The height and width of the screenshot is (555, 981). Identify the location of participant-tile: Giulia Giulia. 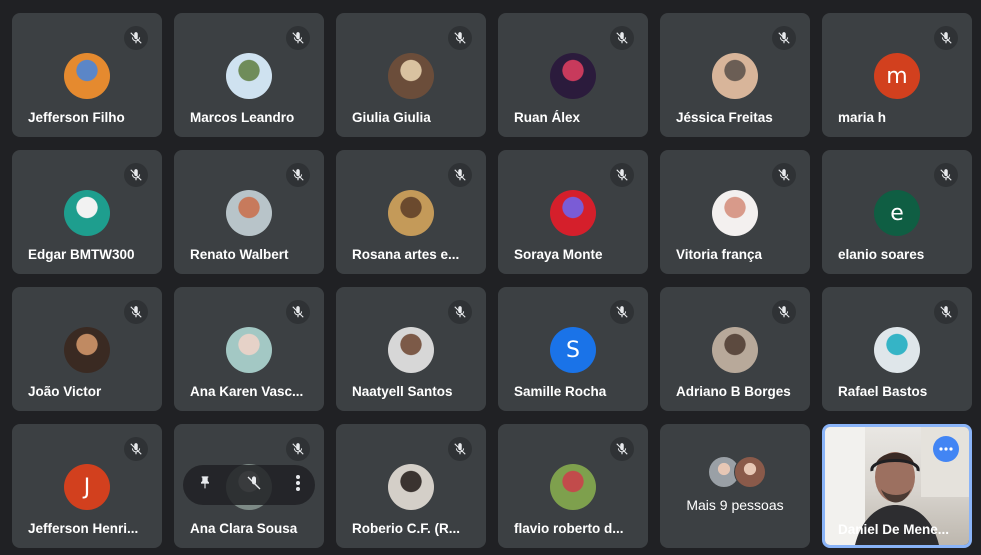
(411, 75).